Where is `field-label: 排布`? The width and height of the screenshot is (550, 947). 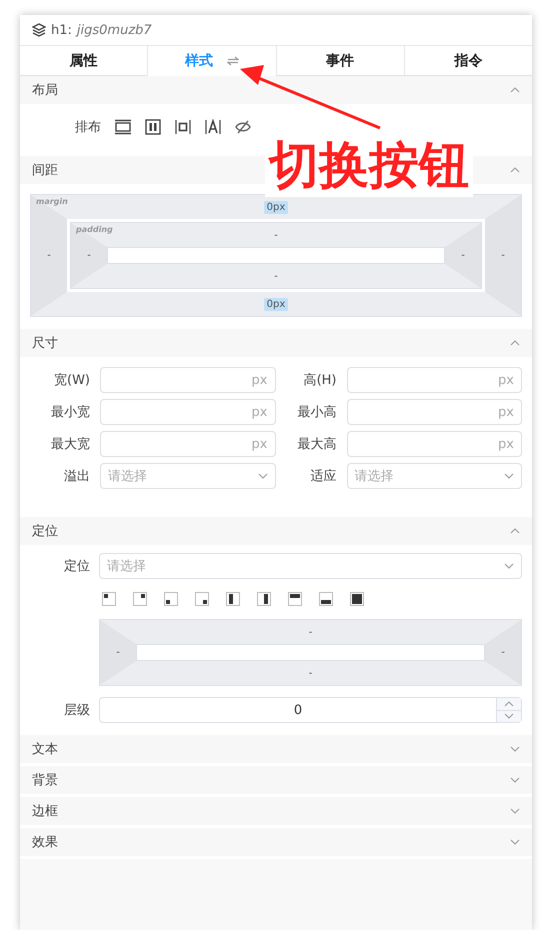 field-label: 排布 is located at coordinates (88, 127).